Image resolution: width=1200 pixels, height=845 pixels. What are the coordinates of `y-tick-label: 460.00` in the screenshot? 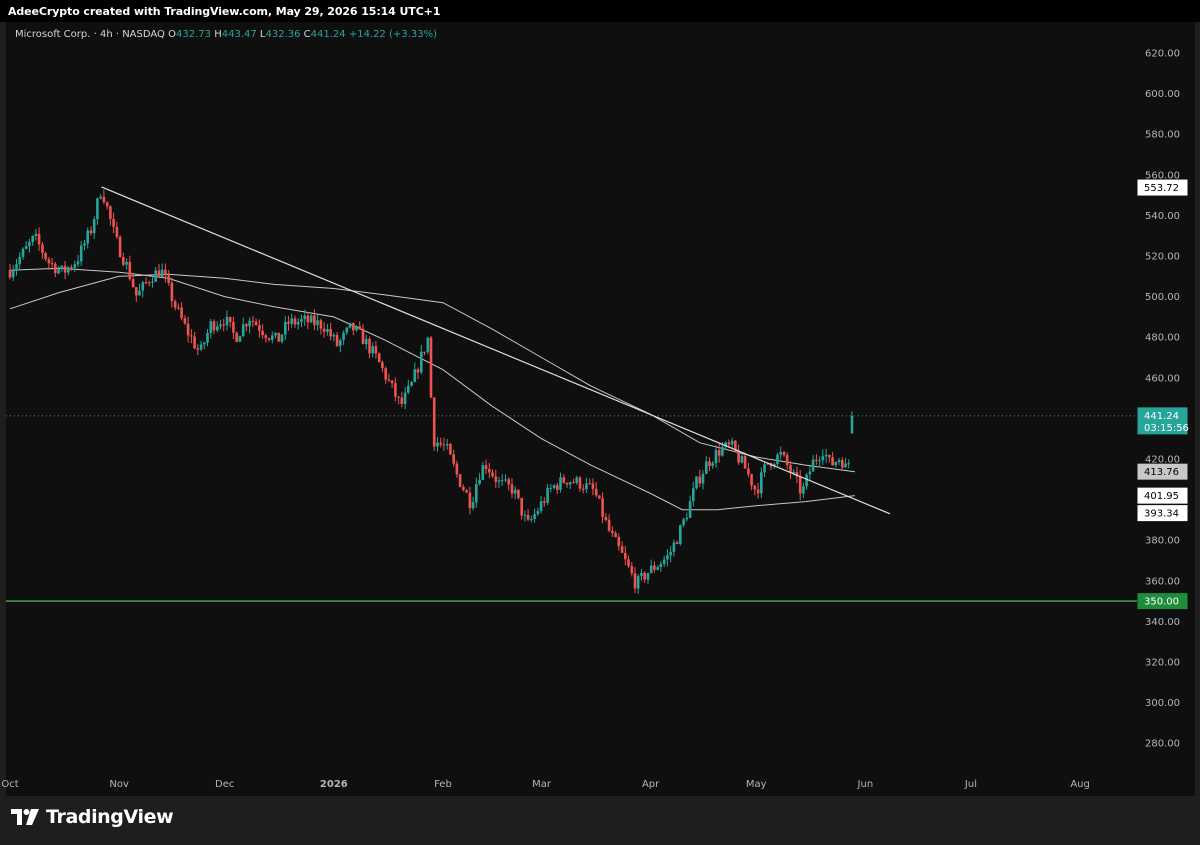 It's located at (1162, 378).